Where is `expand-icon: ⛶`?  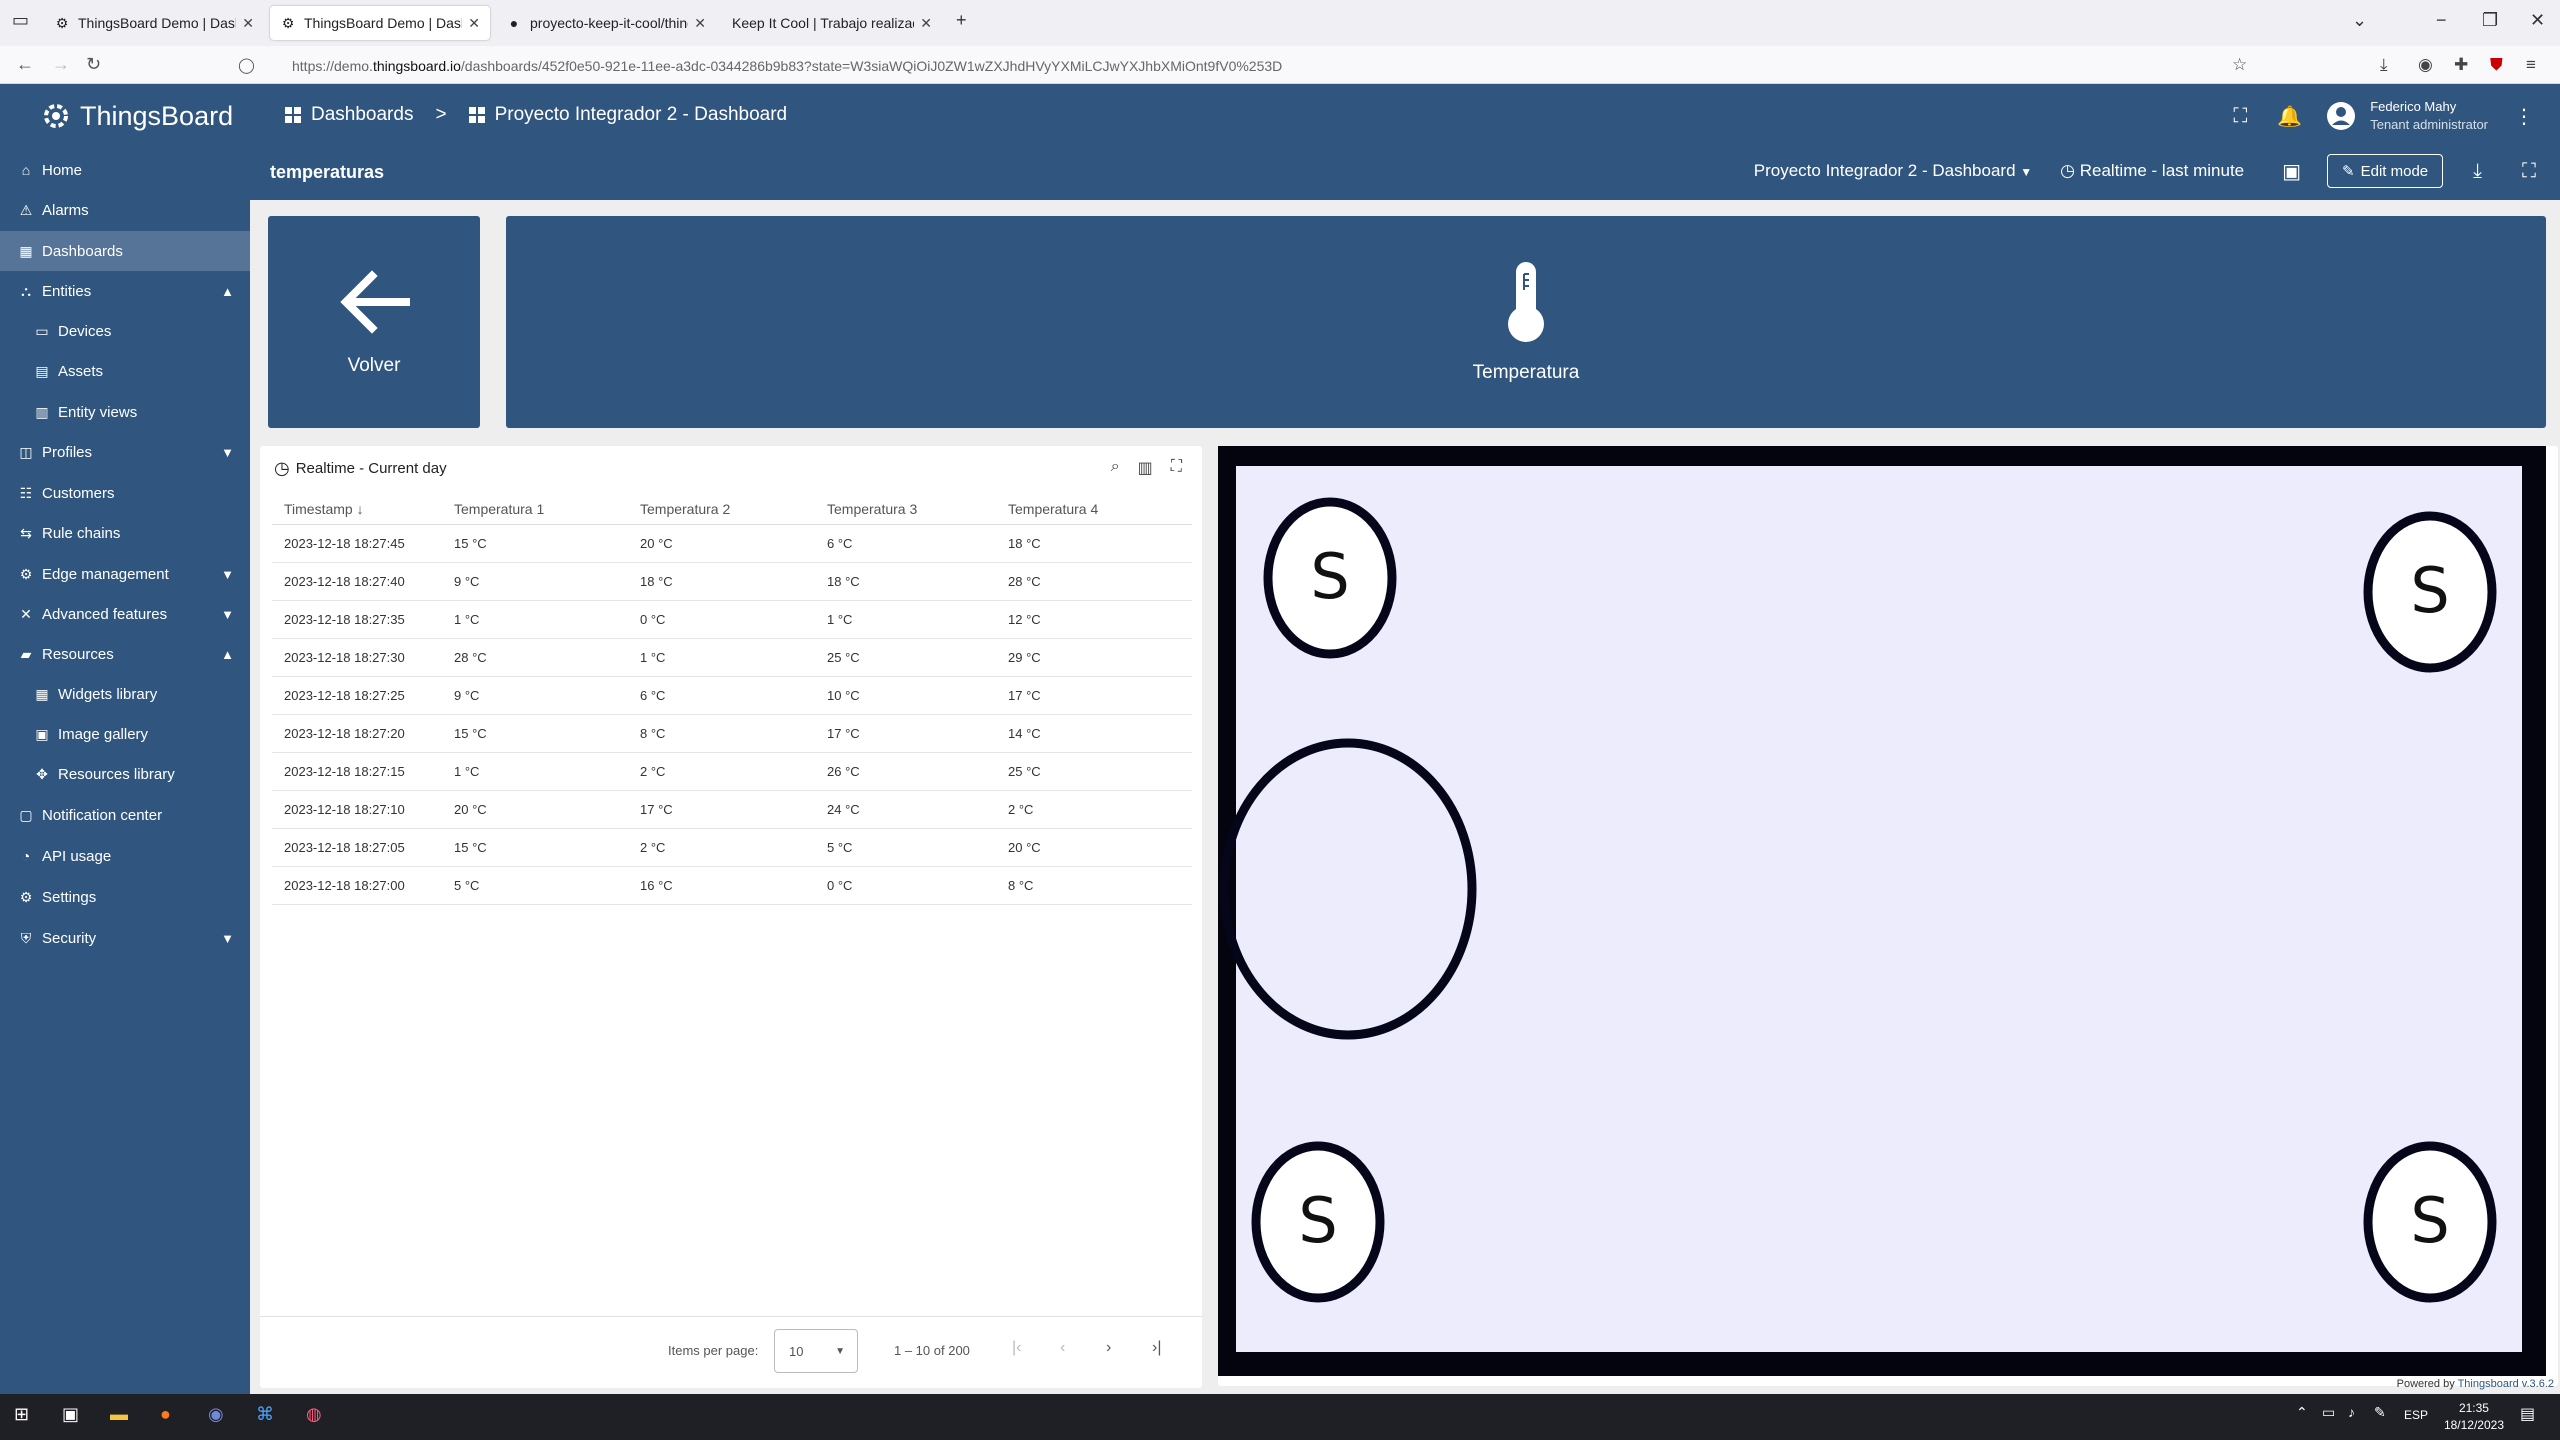
expand-icon: ⛶ is located at coordinates (2529, 171).